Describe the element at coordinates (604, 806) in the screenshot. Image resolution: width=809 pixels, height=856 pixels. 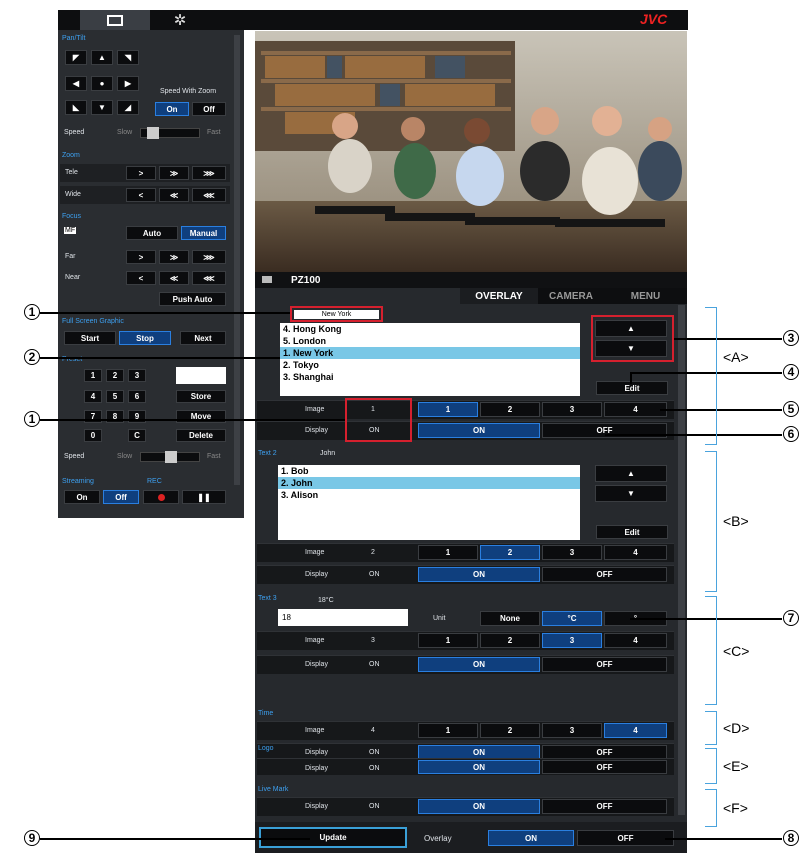
I see `livemark-display-off: OFF` at that location.